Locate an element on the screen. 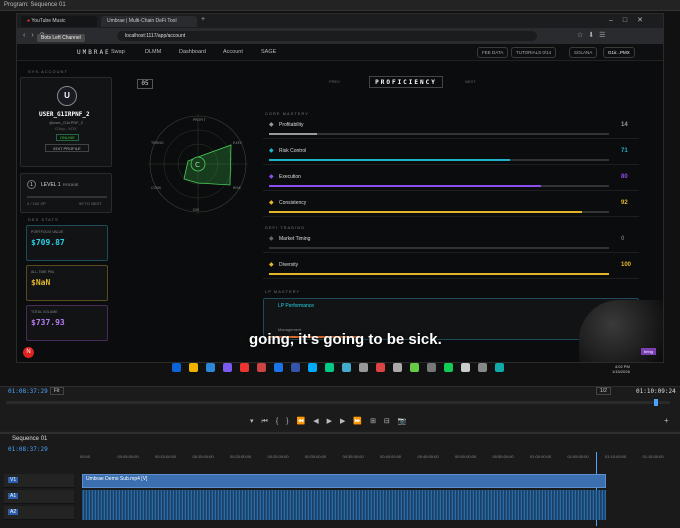 The width and height of the screenshot is (680, 528). ruler-tick-label: 00:05:00:00 is located at coordinates (128, 456).